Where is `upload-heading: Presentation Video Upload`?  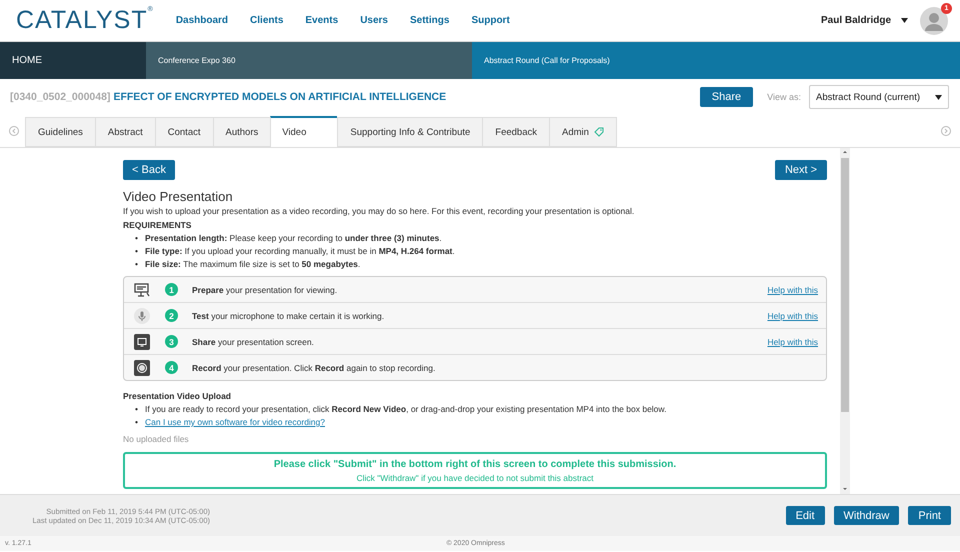 upload-heading: Presentation Video Upload is located at coordinates (177, 396).